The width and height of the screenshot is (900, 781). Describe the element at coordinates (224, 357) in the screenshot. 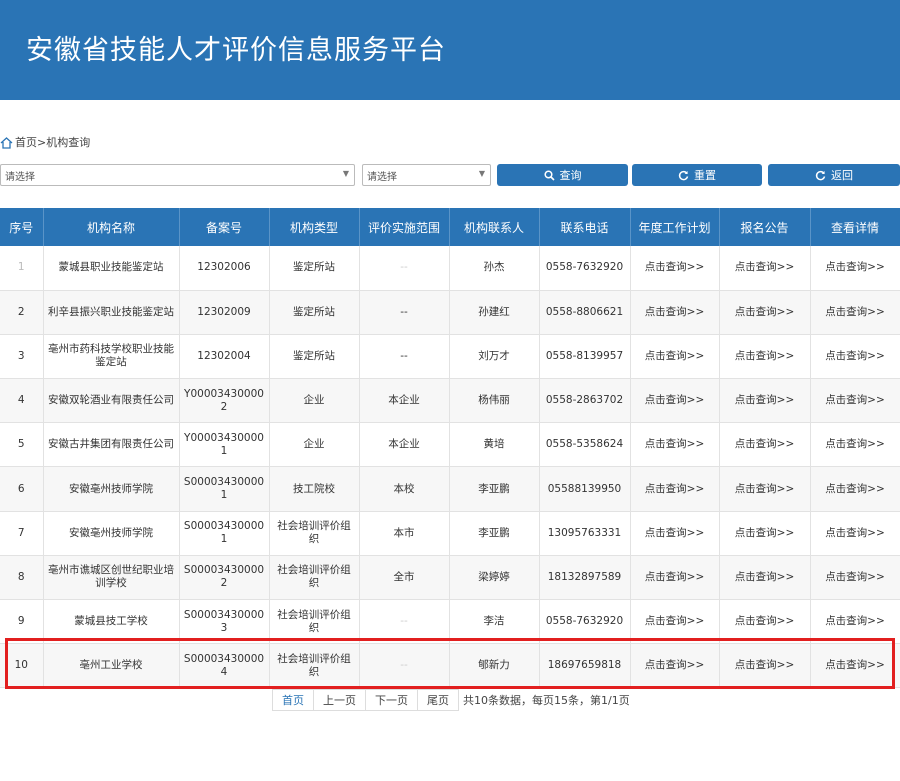

I see `cell-record-no: 12302004` at that location.